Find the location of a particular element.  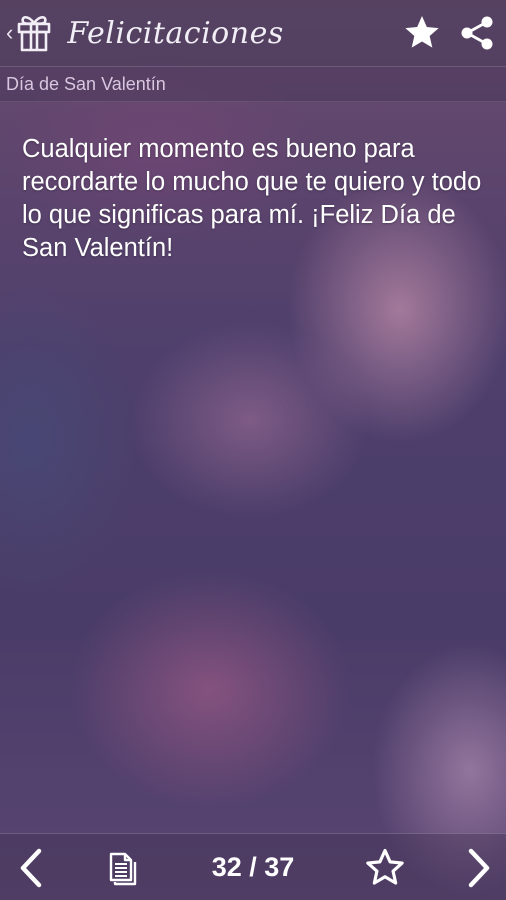

add-favorite-button is located at coordinates (385, 867).